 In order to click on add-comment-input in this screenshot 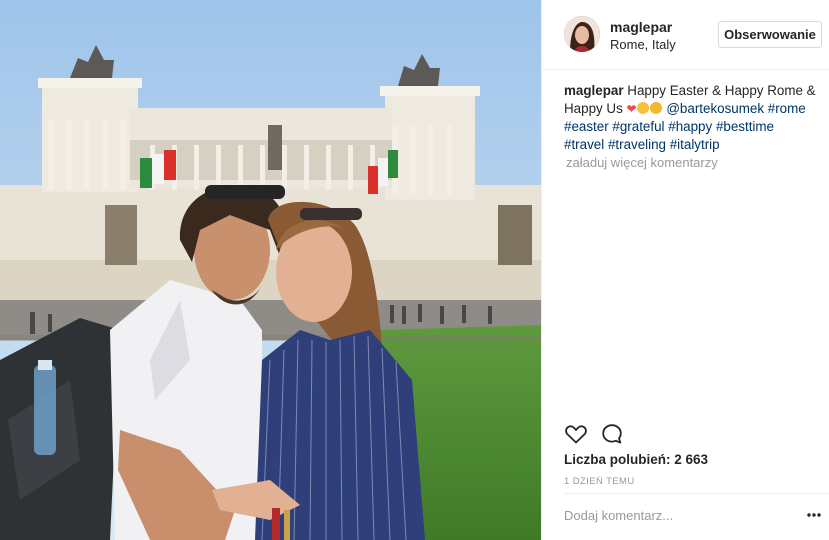, I will do `click(679, 515)`.